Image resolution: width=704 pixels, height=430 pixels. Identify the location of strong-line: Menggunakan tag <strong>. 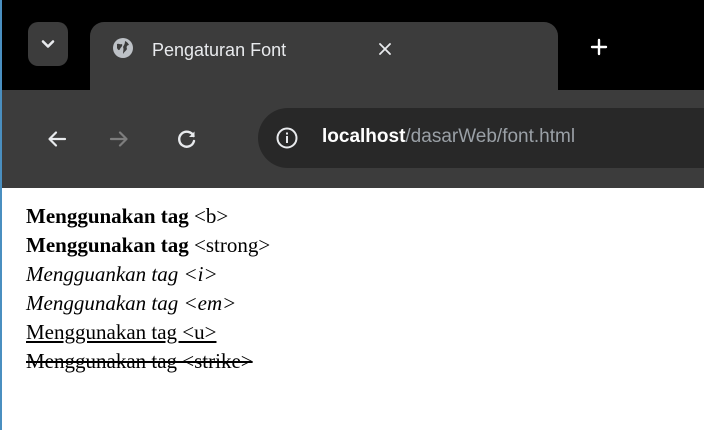
(148, 245).